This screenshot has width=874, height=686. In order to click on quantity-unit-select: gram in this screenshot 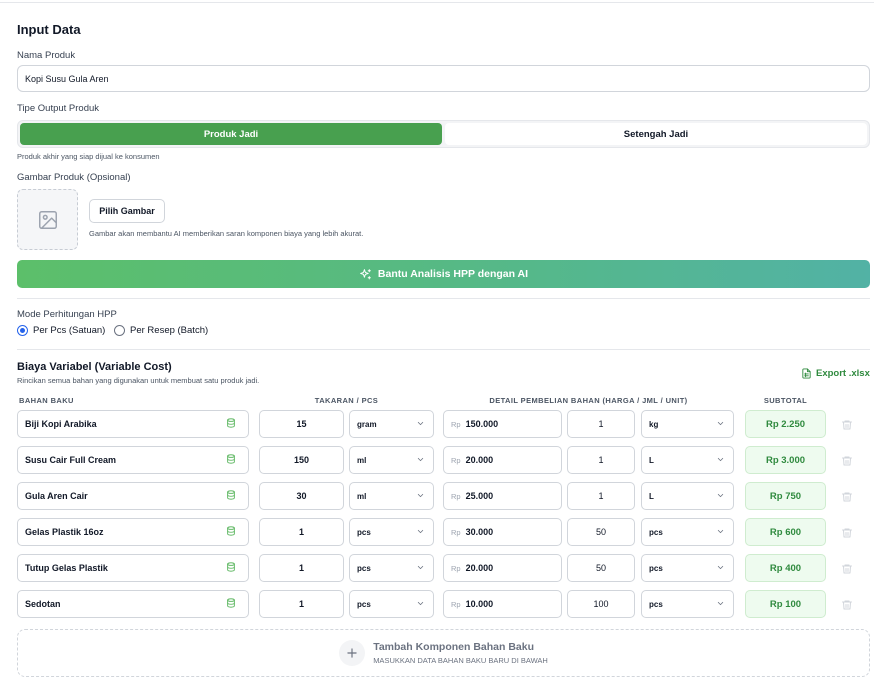, I will do `click(391, 424)`.